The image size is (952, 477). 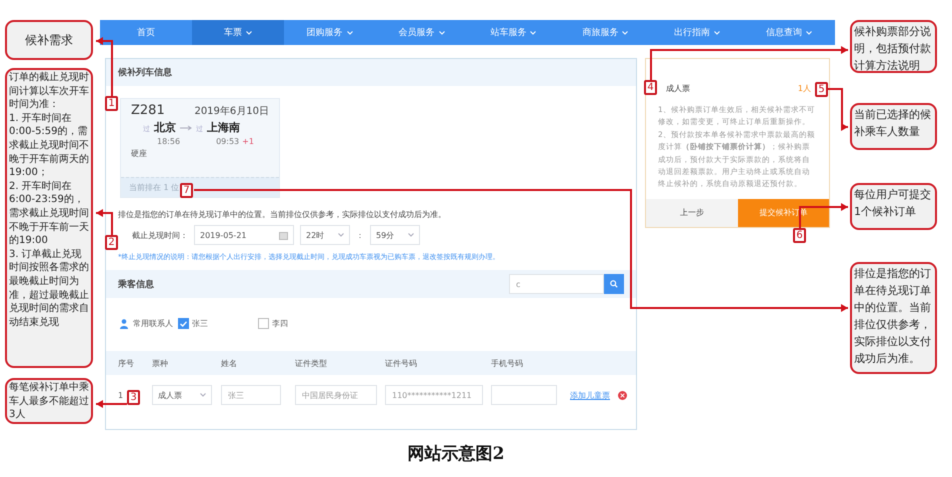 What do you see at coordinates (153, 323) in the screenshot?
I see `contacts-label: 常用联系人` at bounding box center [153, 323].